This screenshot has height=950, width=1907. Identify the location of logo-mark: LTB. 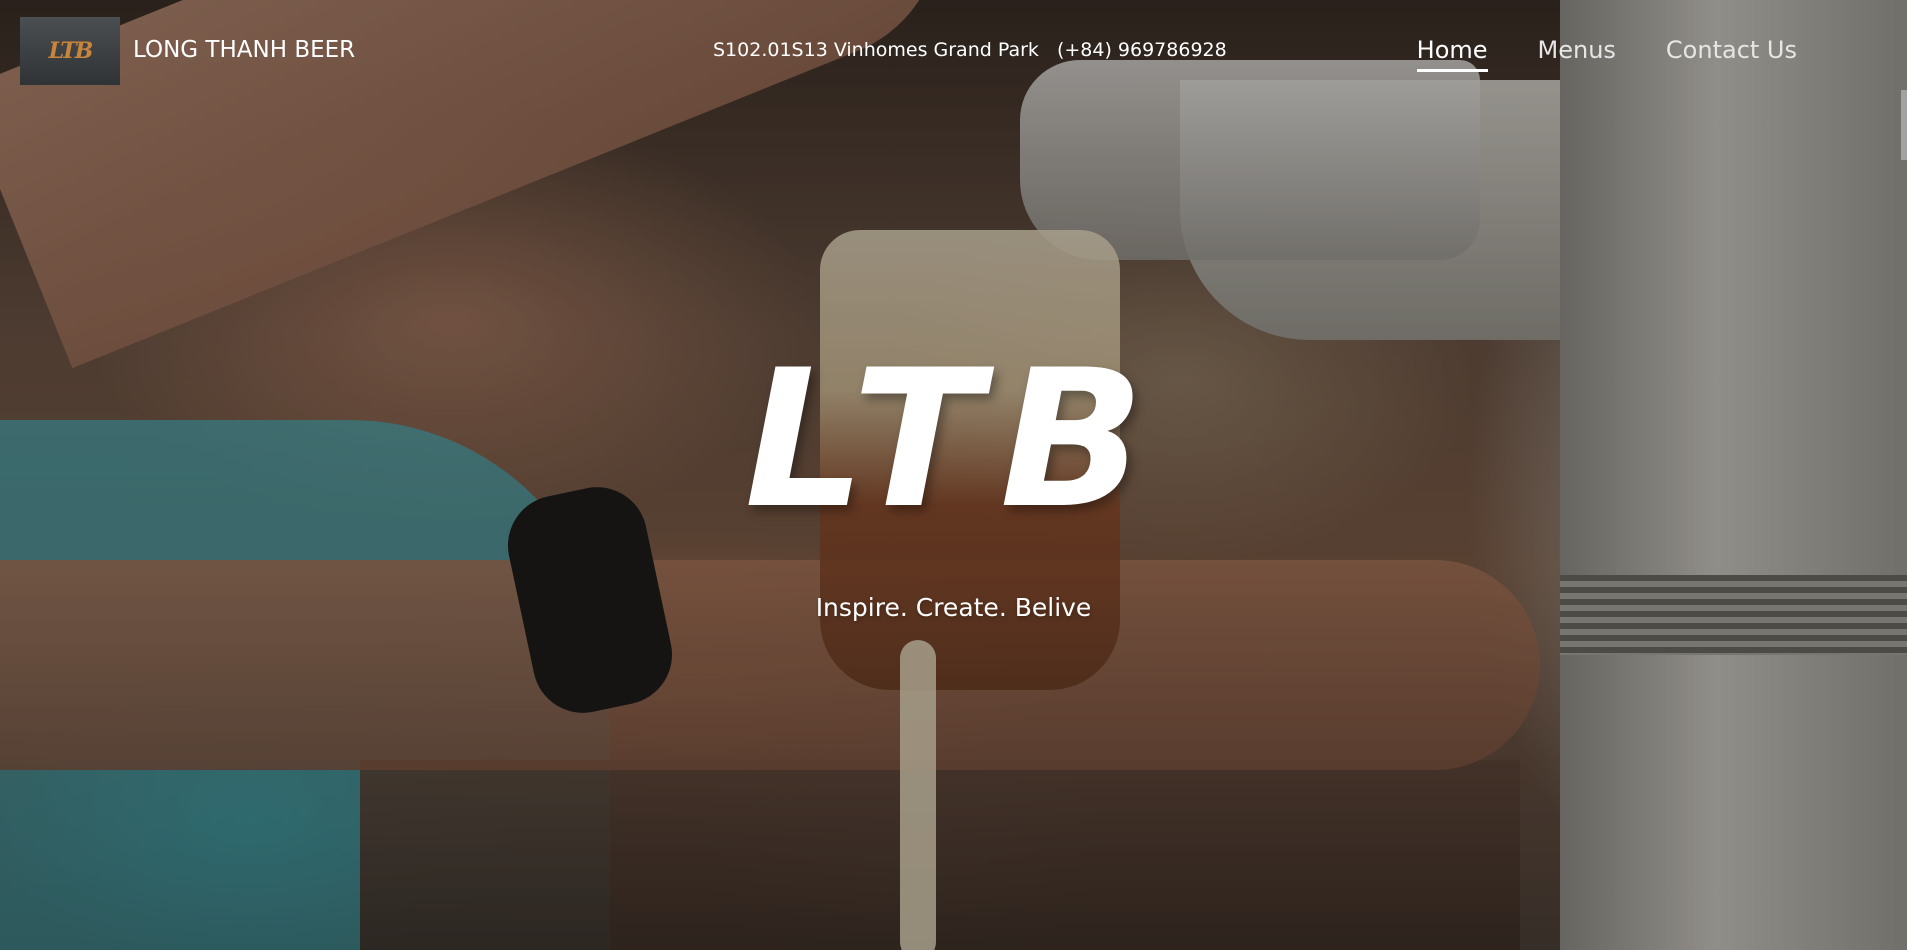
(71, 51).